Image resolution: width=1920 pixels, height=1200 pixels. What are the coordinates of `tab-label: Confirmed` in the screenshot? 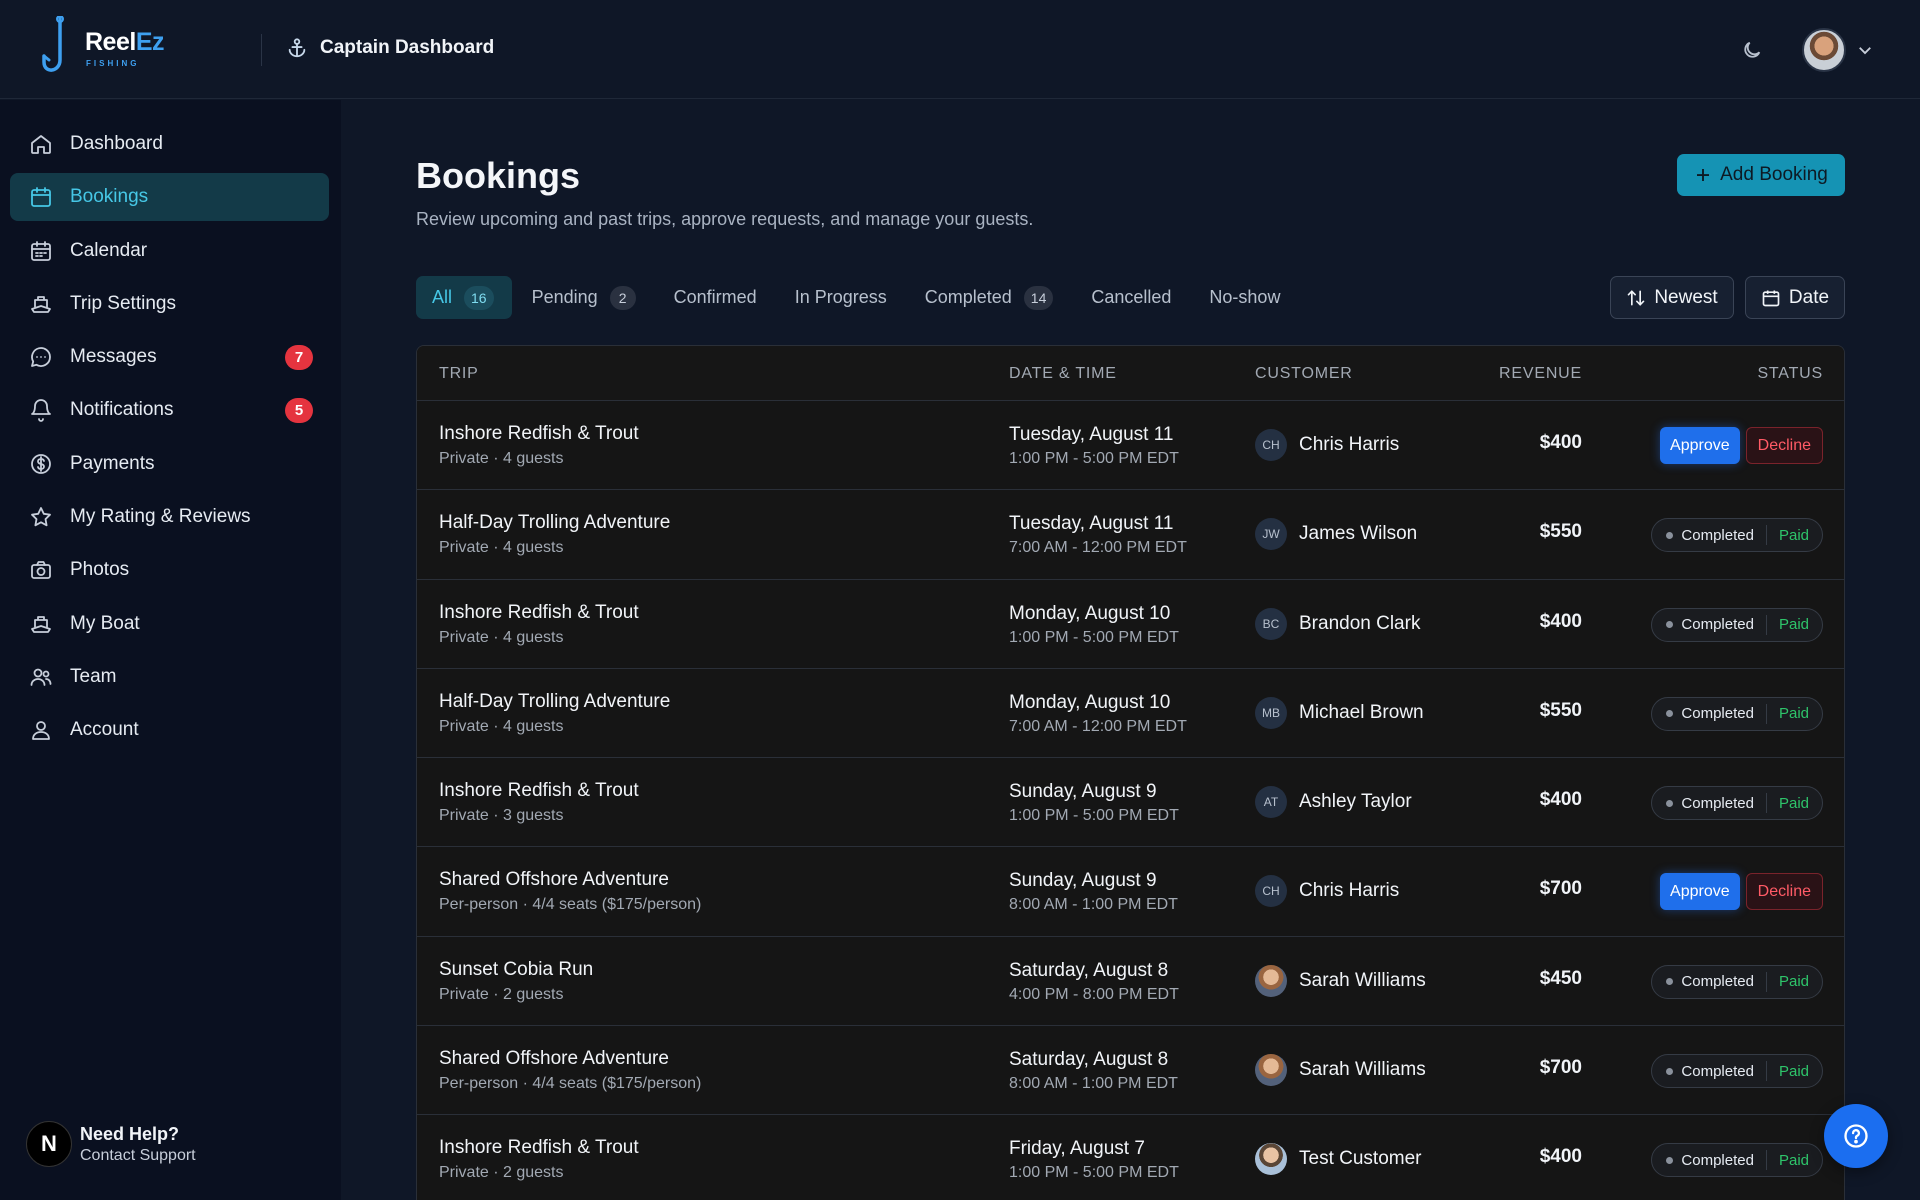 It's located at (715, 297).